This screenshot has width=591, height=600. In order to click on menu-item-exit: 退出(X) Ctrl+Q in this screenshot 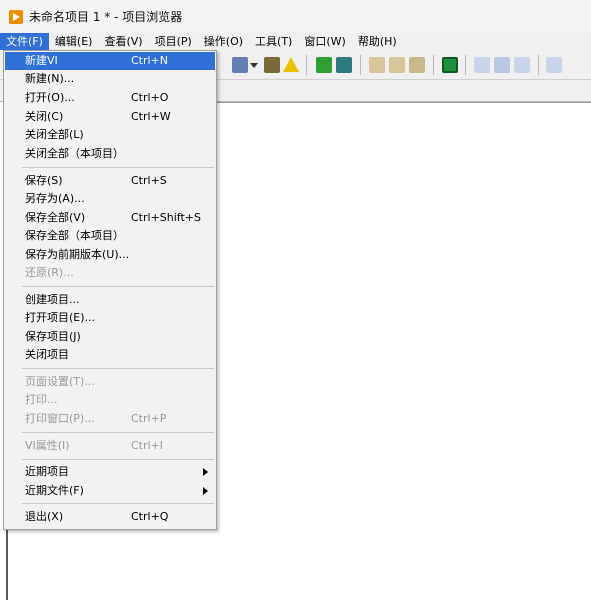, I will do `click(110, 517)`.